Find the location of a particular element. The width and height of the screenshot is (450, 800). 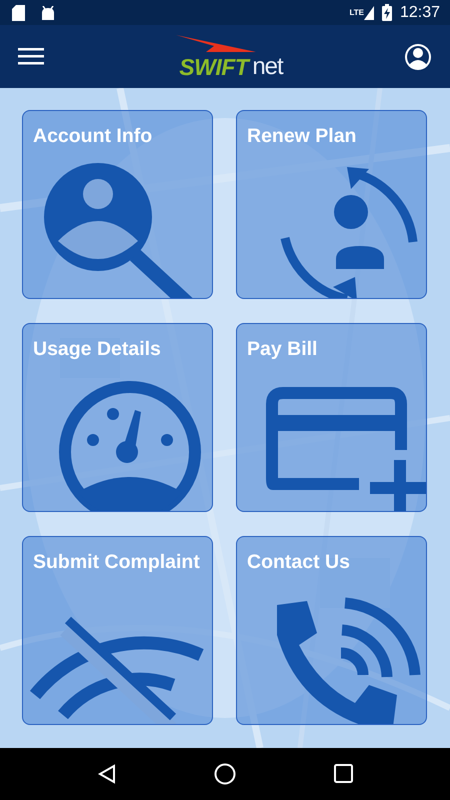

swoosh-icon is located at coordinates (216, 44).